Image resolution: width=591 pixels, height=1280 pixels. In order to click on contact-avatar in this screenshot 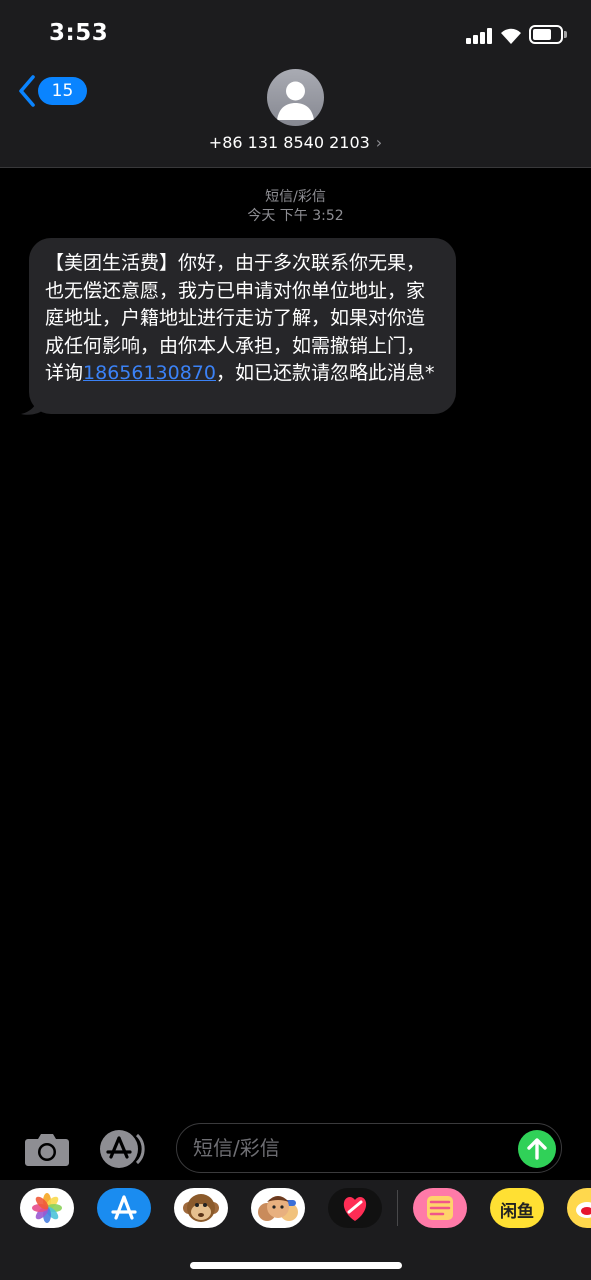, I will do `click(295, 97)`.